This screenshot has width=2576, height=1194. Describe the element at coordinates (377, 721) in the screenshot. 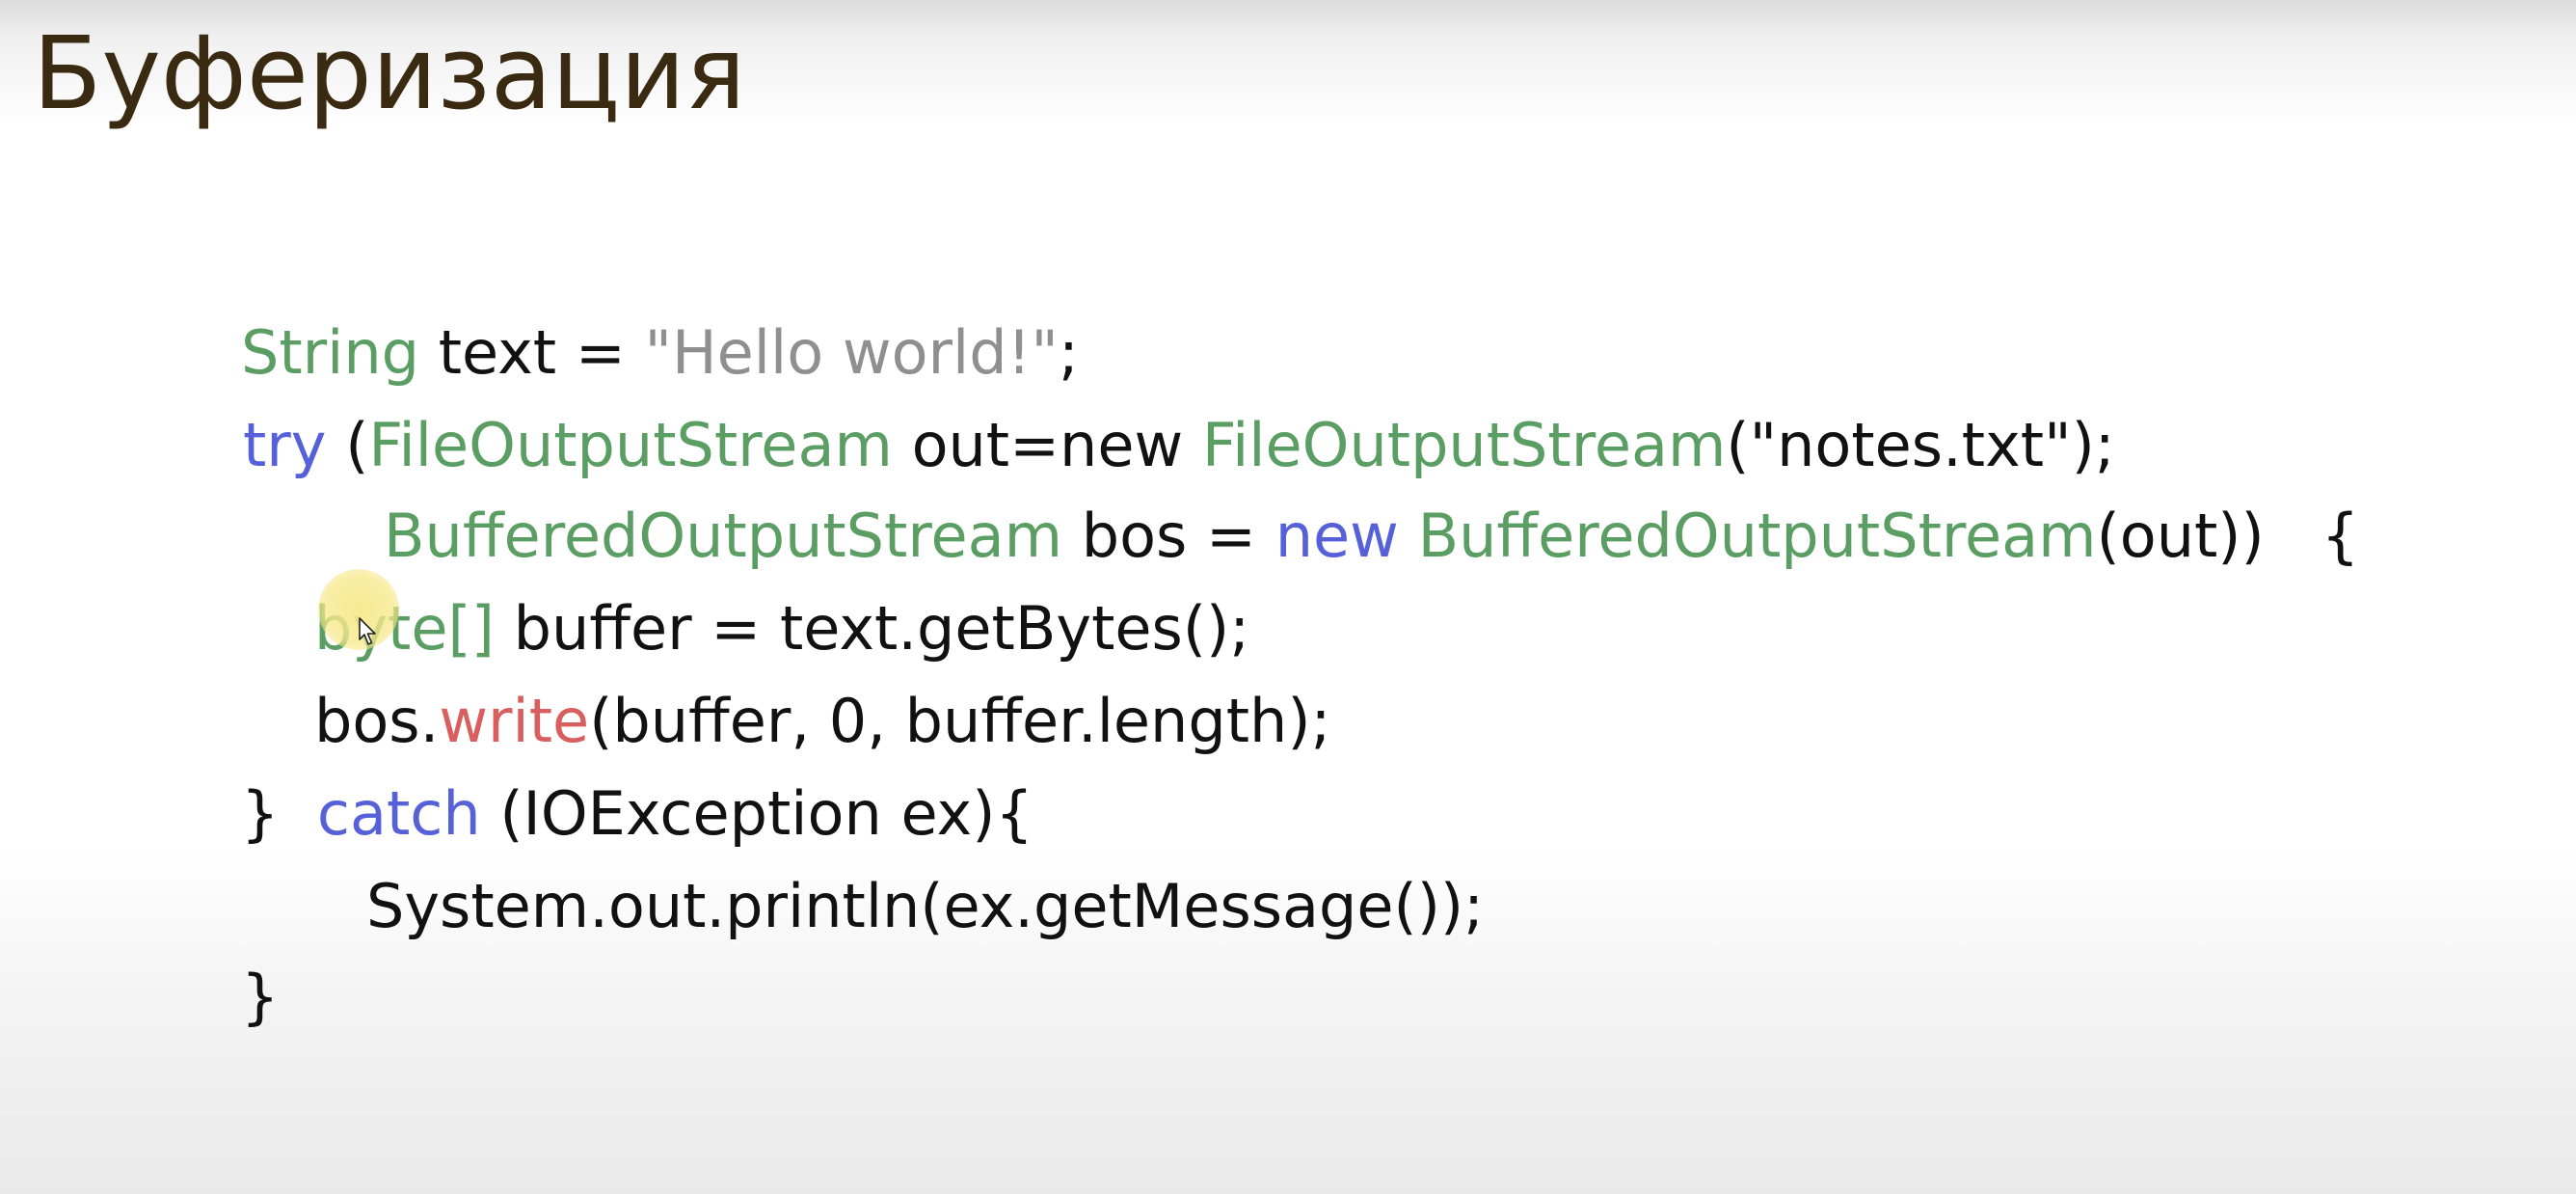

I see `code-token-plain: bos.` at that location.